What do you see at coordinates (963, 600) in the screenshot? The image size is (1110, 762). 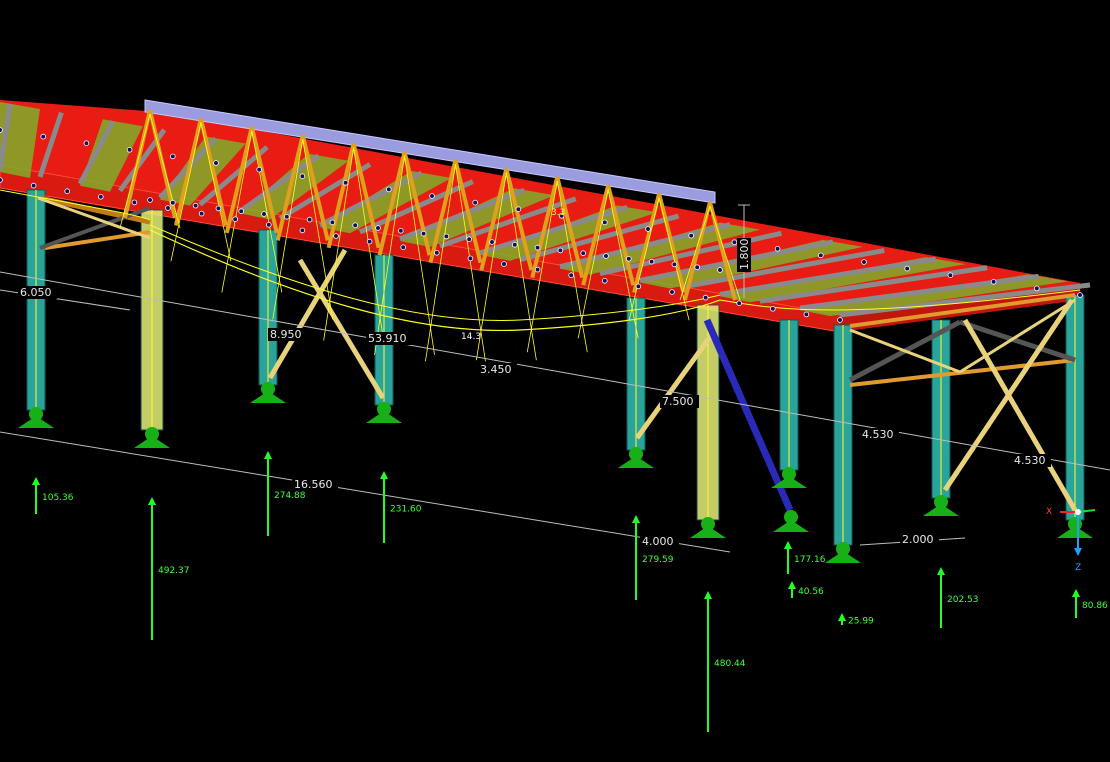 I see `reaction-value: 202.53` at bounding box center [963, 600].